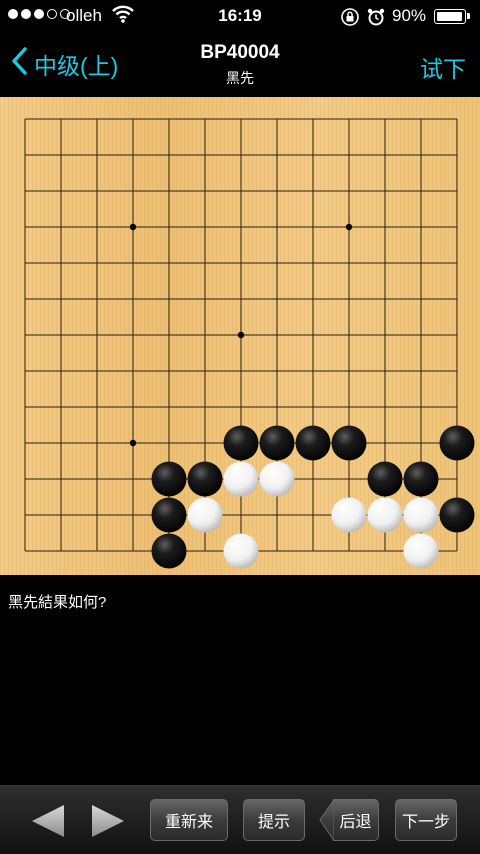 This screenshot has width=480, height=854. Describe the element at coordinates (240, 78) in the screenshot. I see `page-subtitle: 黑先` at that location.